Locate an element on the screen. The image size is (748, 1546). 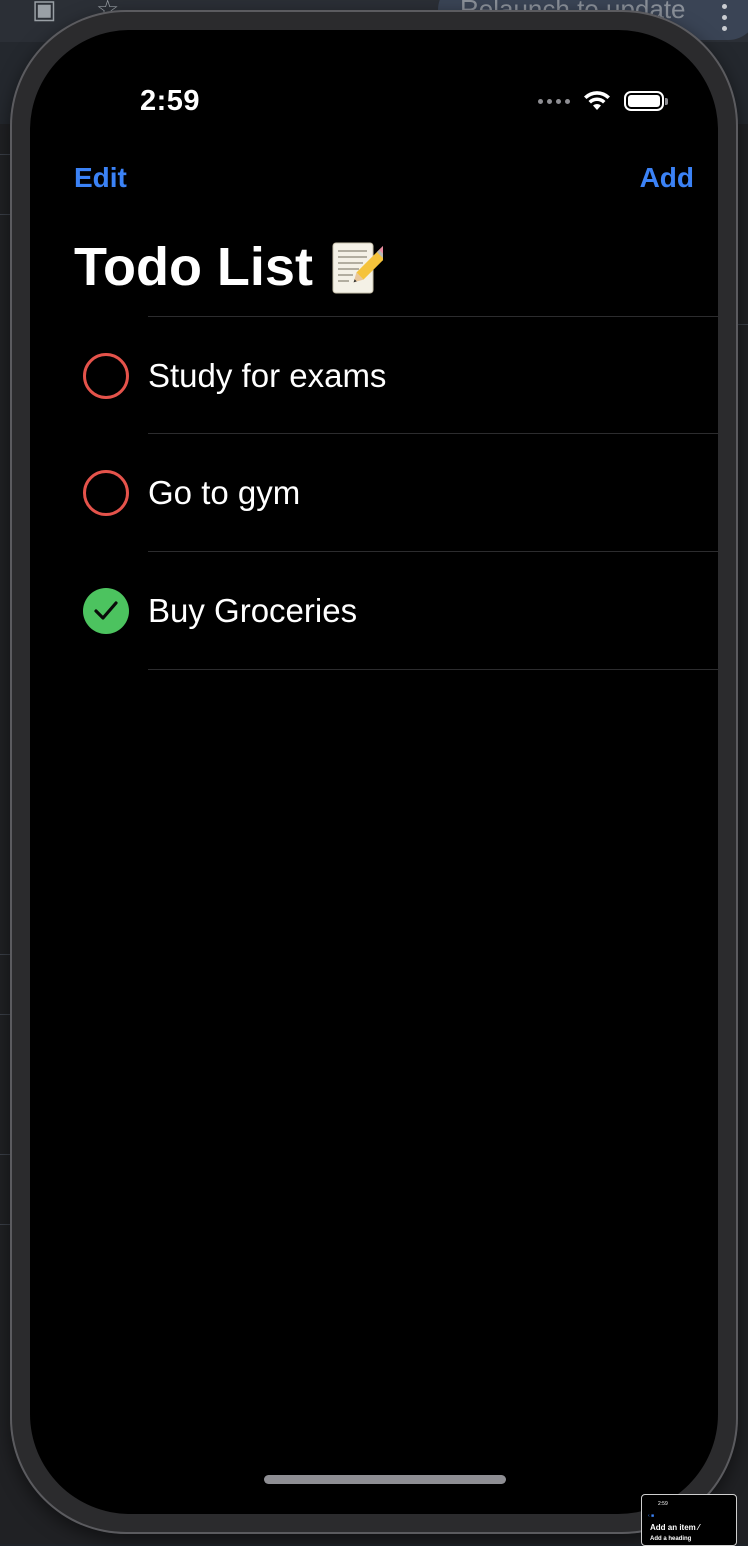
cast-icon: ▣ is located at coordinates (44, 12).